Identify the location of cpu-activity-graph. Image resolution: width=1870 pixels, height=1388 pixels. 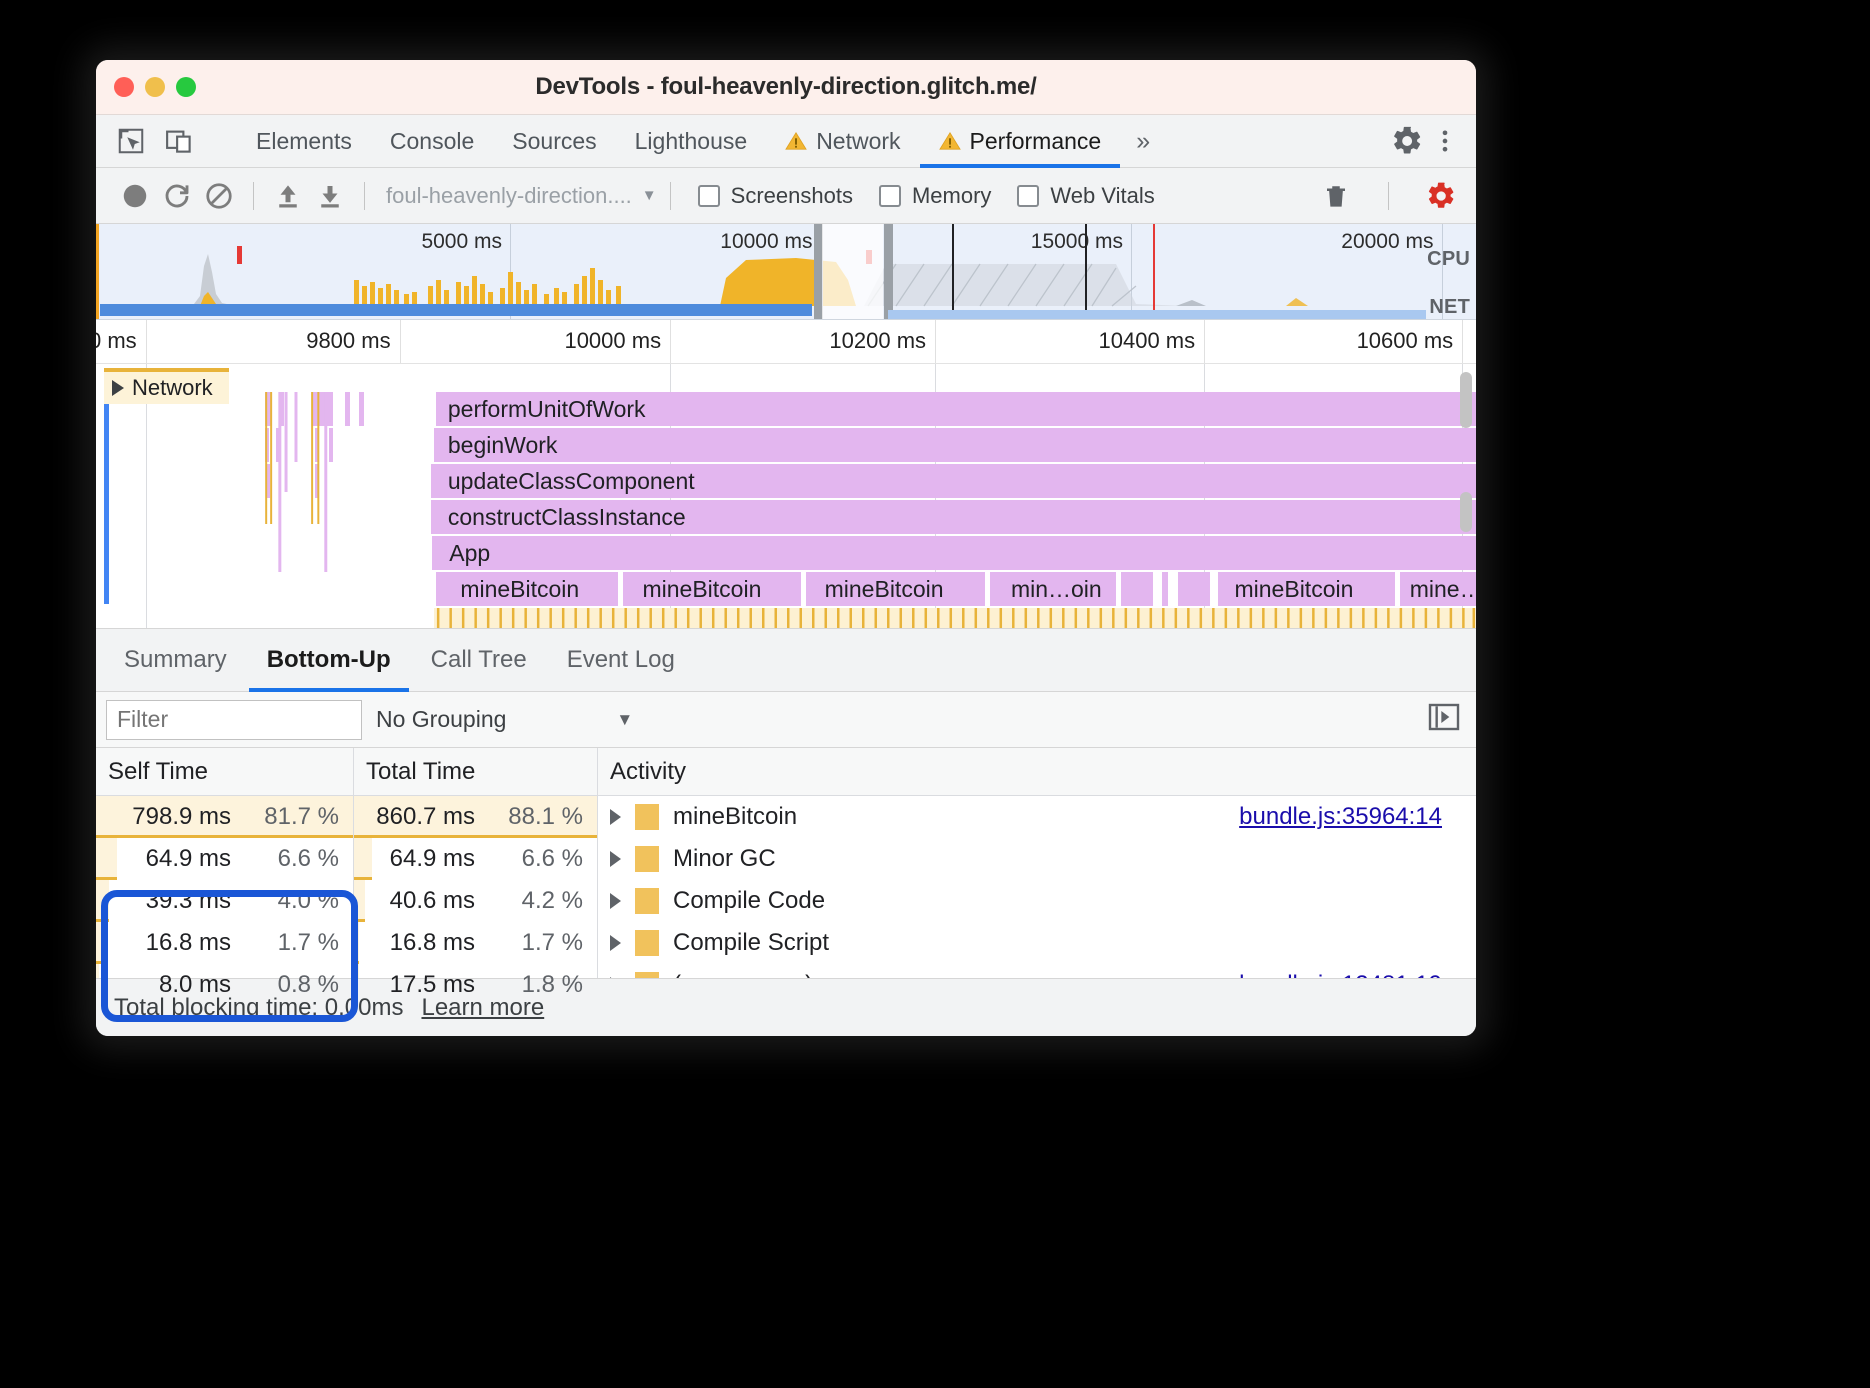
(786, 280).